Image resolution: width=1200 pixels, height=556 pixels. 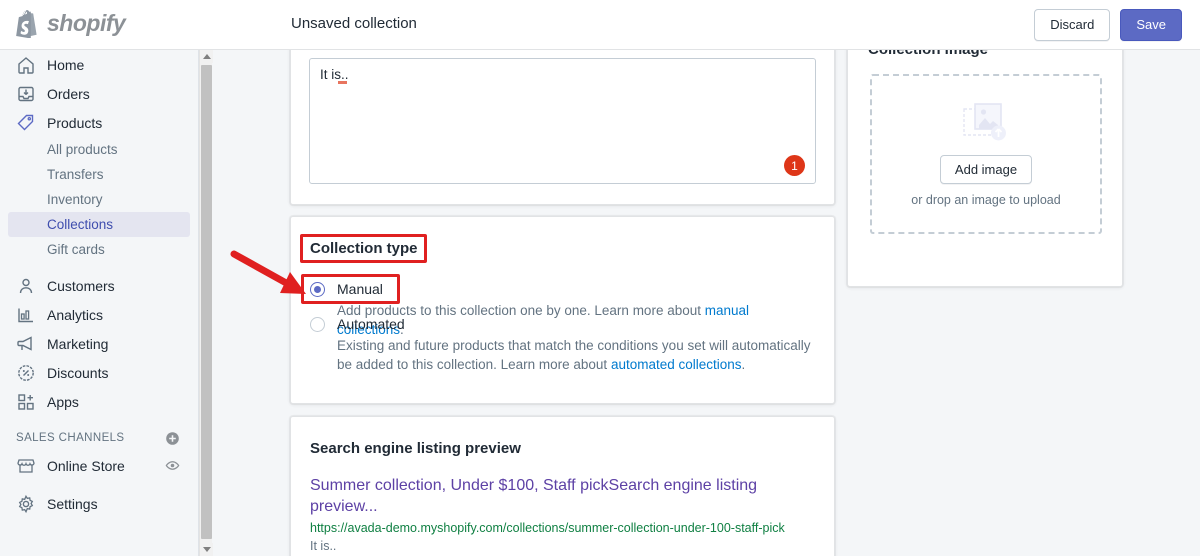 What do you see at coordinates (66, 64) in the screenshot?
I see `sidebar-item-label: Home` at bounding box center [66, 64].